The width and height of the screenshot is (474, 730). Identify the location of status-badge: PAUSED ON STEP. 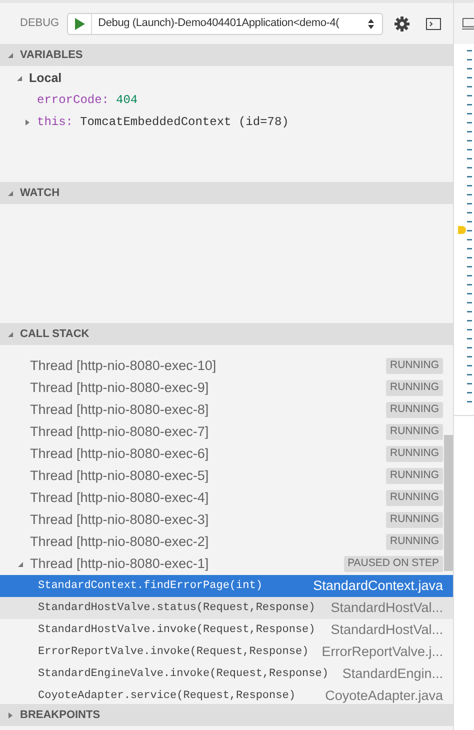
(393, 564).